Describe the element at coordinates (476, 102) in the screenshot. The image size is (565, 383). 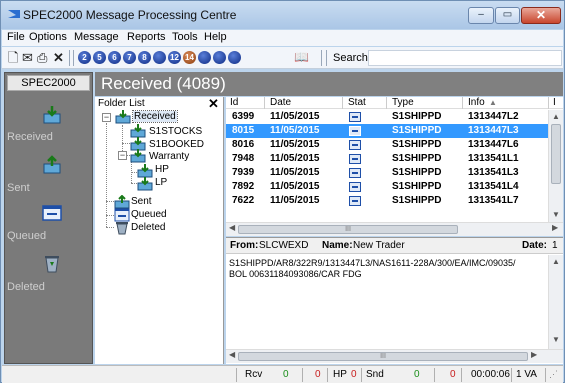
I see `column-header-info: Info` at that location.